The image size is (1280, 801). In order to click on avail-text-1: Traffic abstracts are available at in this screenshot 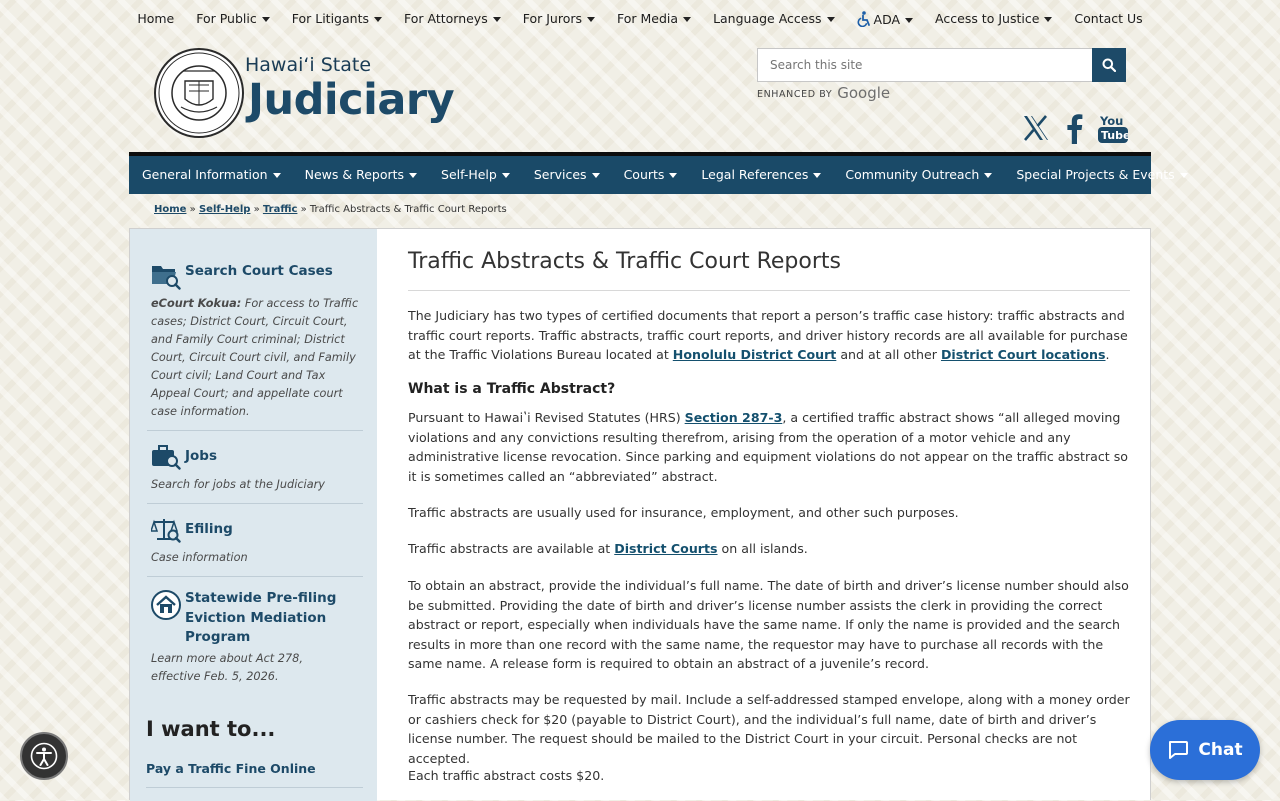, I will do `click(511, 548)`.